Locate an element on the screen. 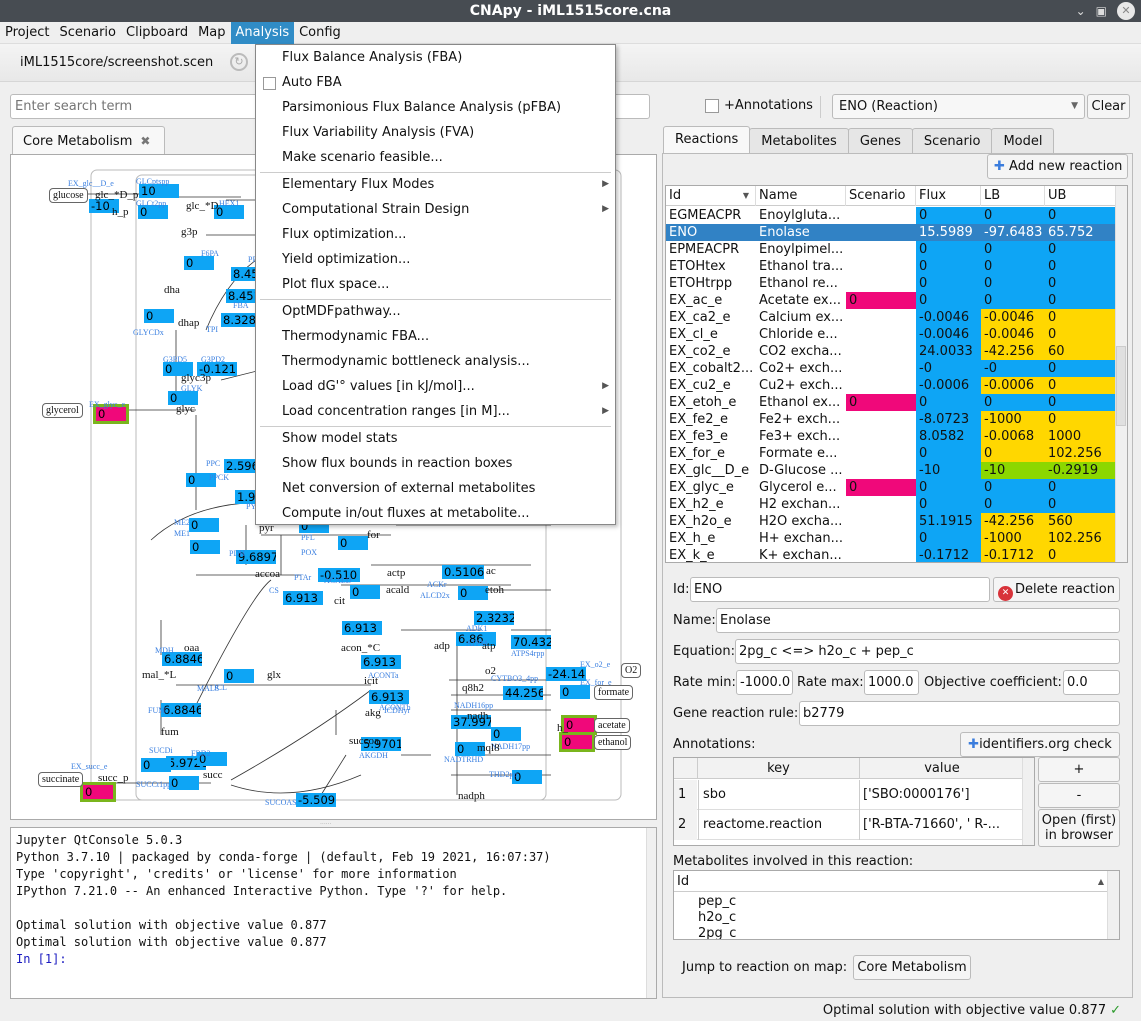 Image resolution: width=1141 pixels, height=1021 pixels. equation-field: 2pg_c <=> h2o_c + pep_c is located at coordinates (927, 651).